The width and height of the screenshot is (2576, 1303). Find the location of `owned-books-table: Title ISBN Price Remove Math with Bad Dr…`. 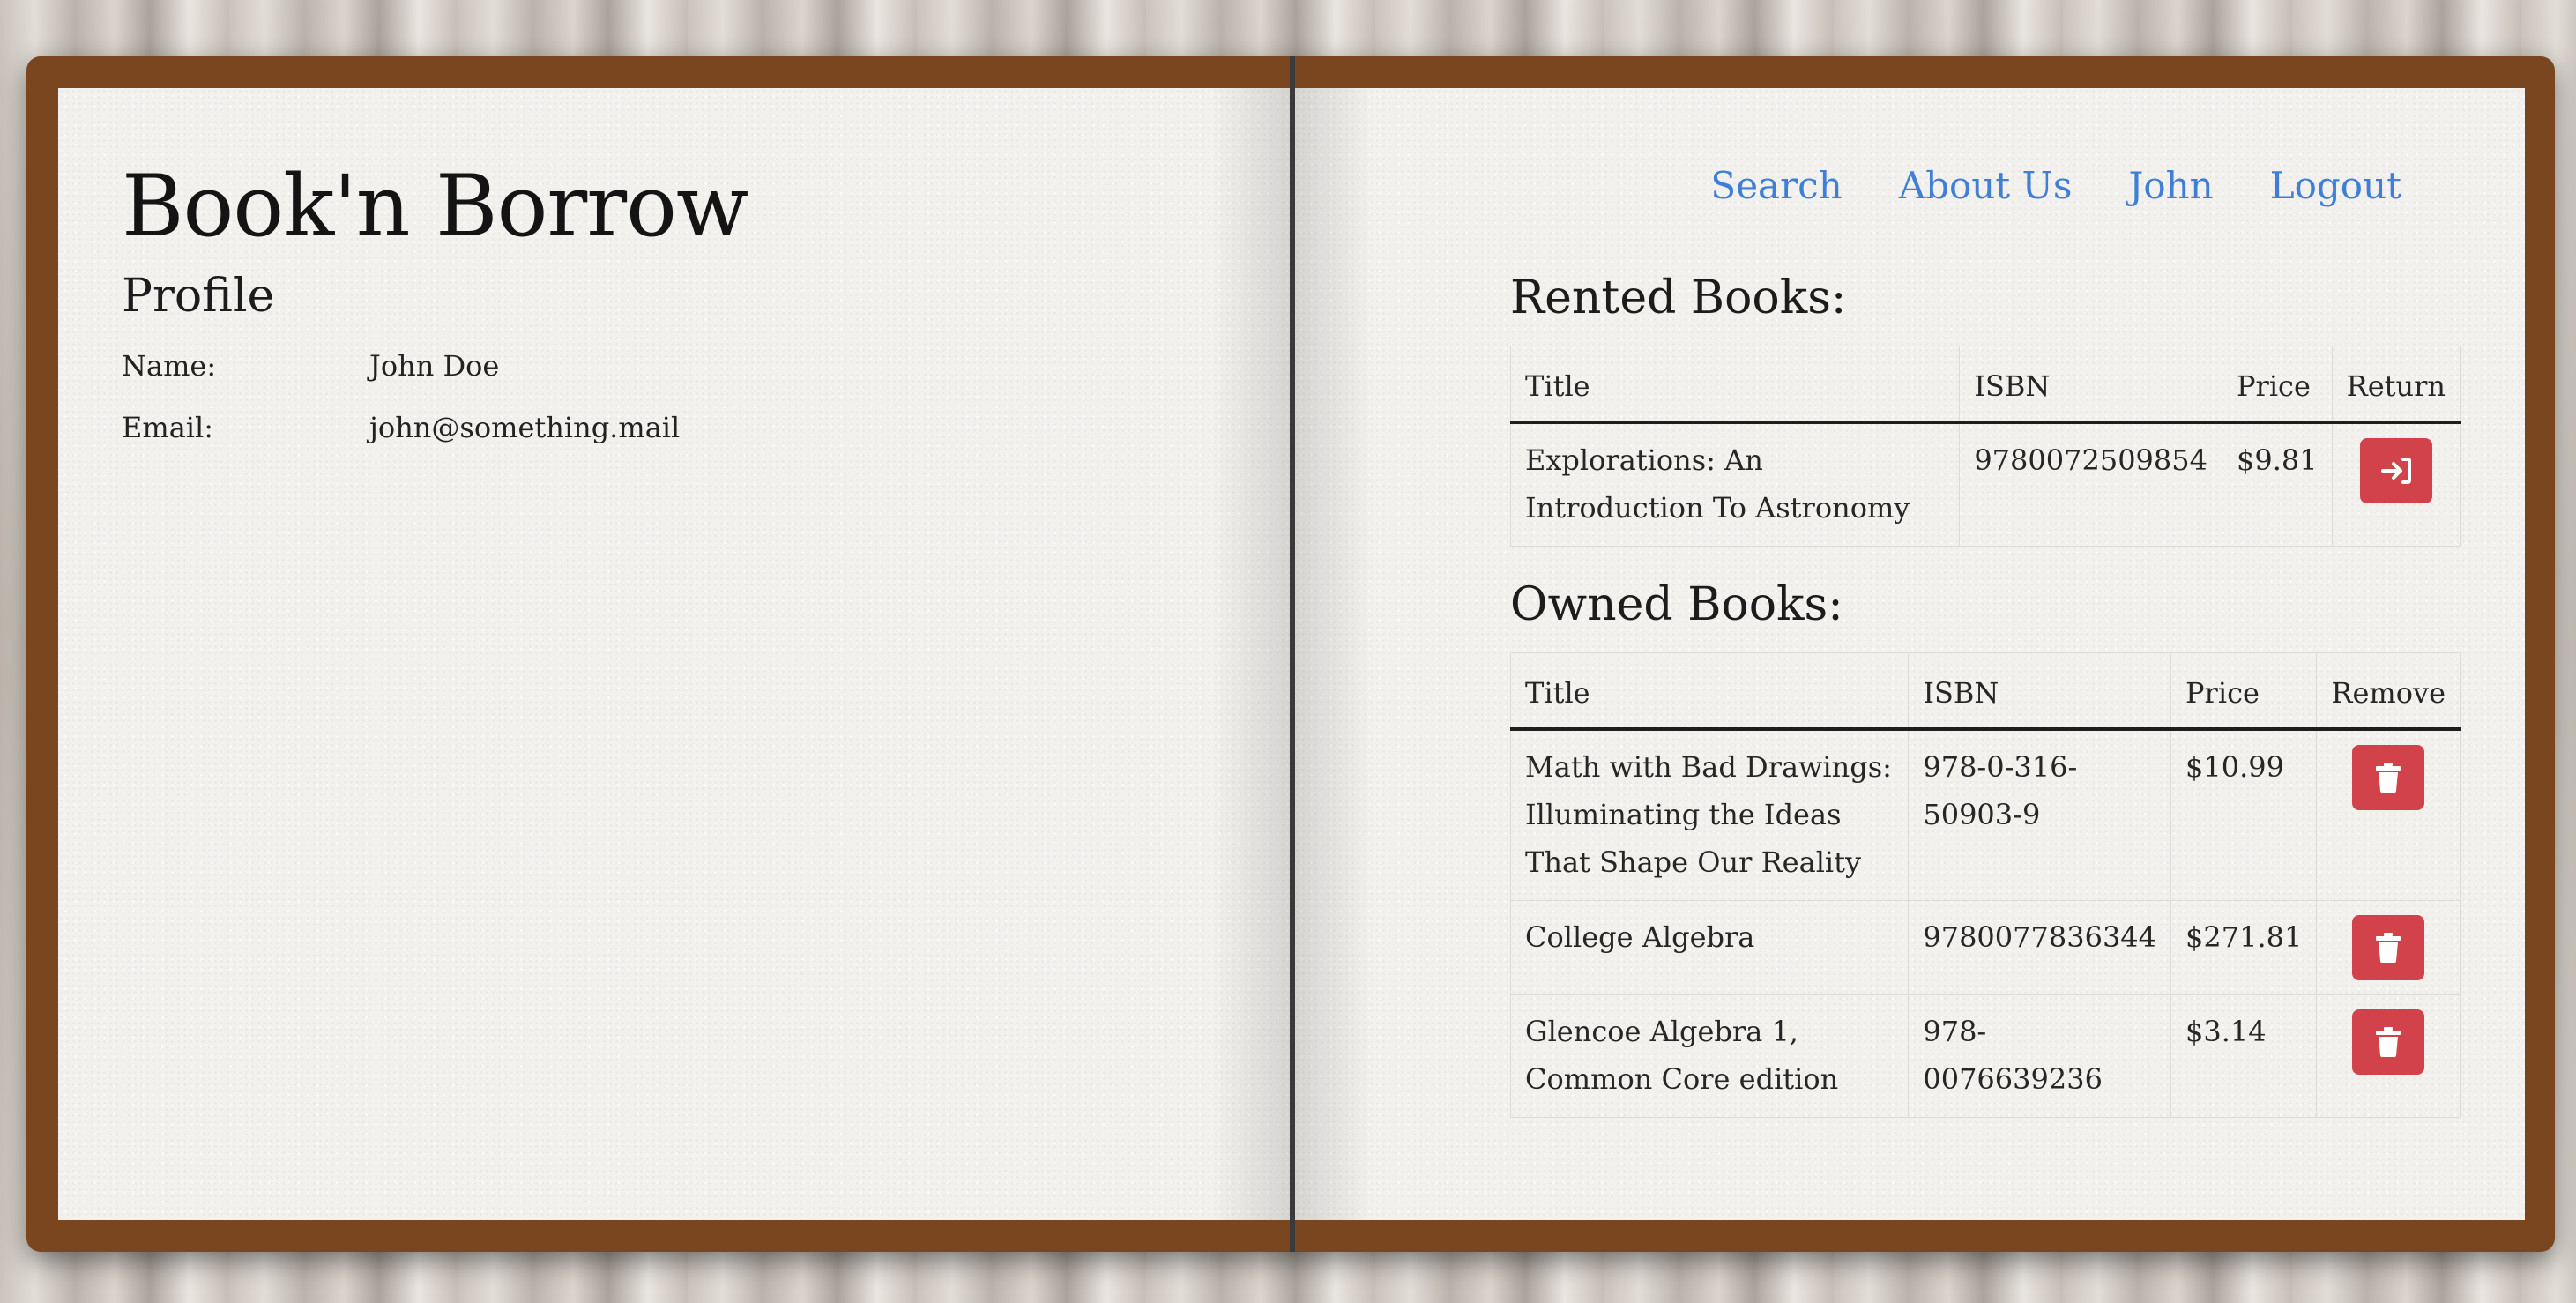

owned-books-table: Title ISBN Price Remove Math with Bad Dr… is located at coordinates (1985, 885).